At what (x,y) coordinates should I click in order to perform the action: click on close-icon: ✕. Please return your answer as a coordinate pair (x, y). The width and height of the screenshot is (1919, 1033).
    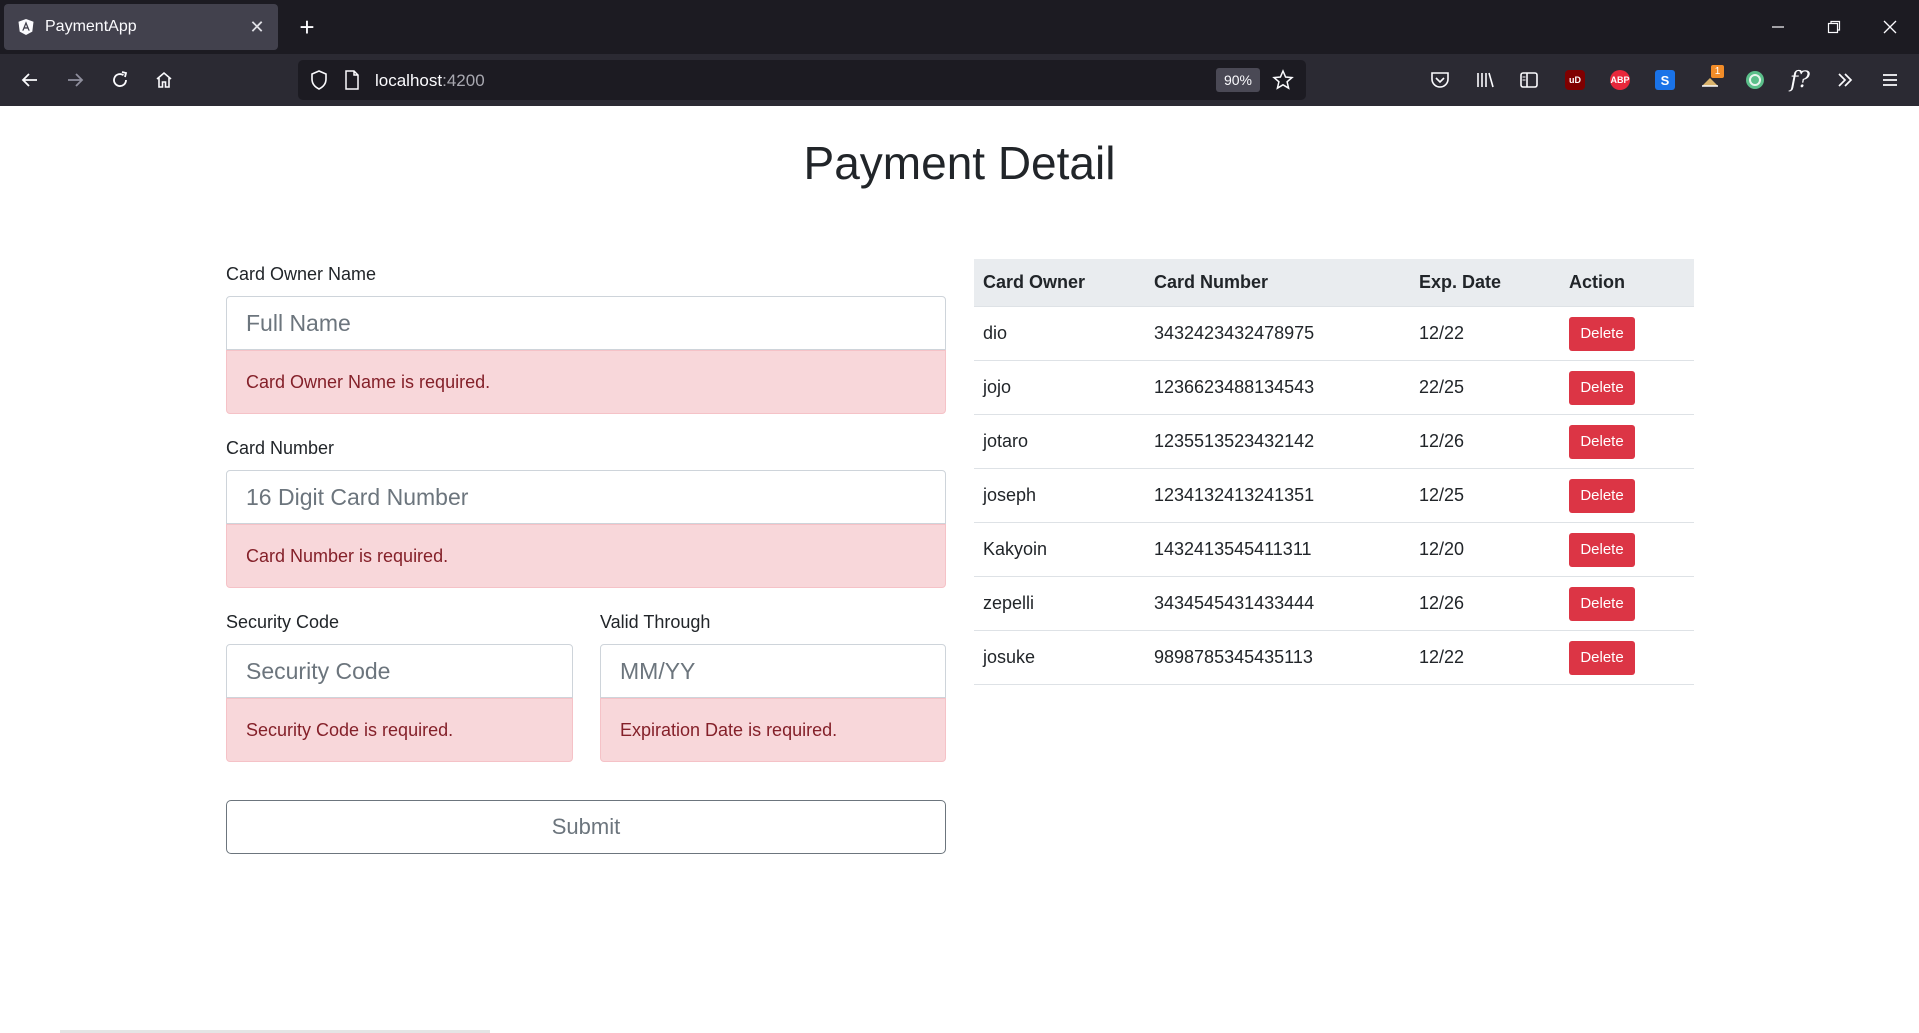
    Looking at the image, I should click on (257, 27).